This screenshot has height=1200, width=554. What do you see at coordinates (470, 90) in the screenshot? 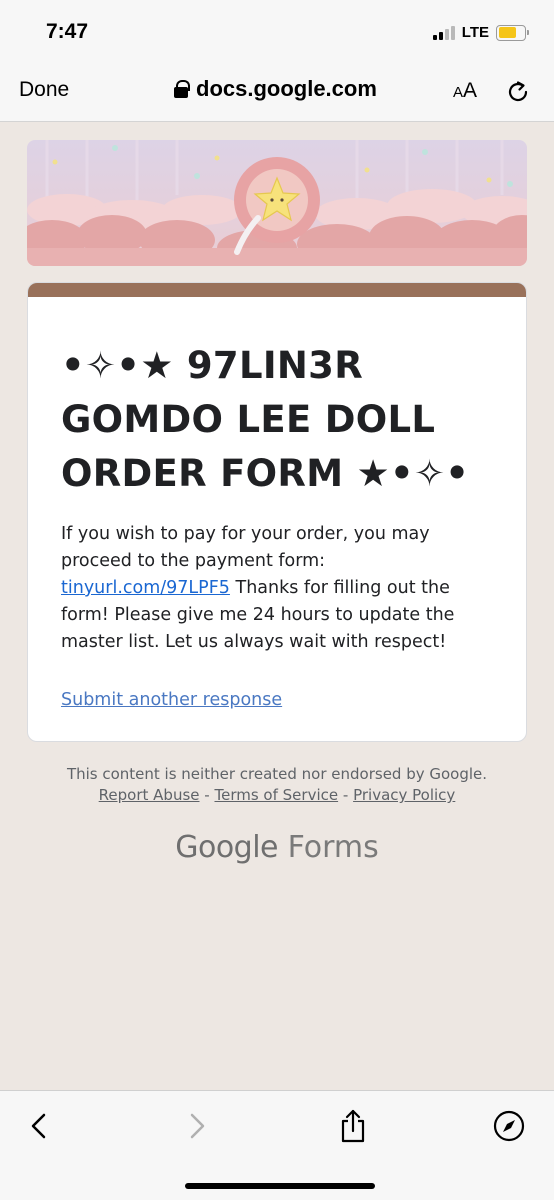
I see `text-size-big-label: A` at bounding box center [470, 90].